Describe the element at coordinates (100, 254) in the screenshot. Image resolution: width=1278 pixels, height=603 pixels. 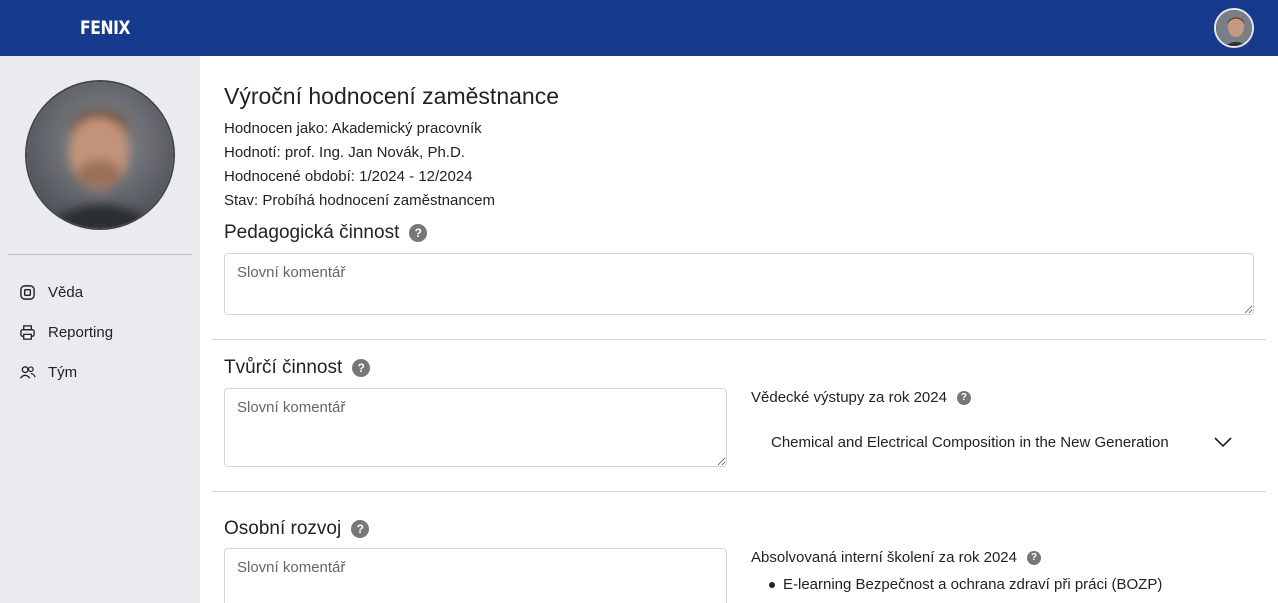
I see `sidebar-divider` at that location.